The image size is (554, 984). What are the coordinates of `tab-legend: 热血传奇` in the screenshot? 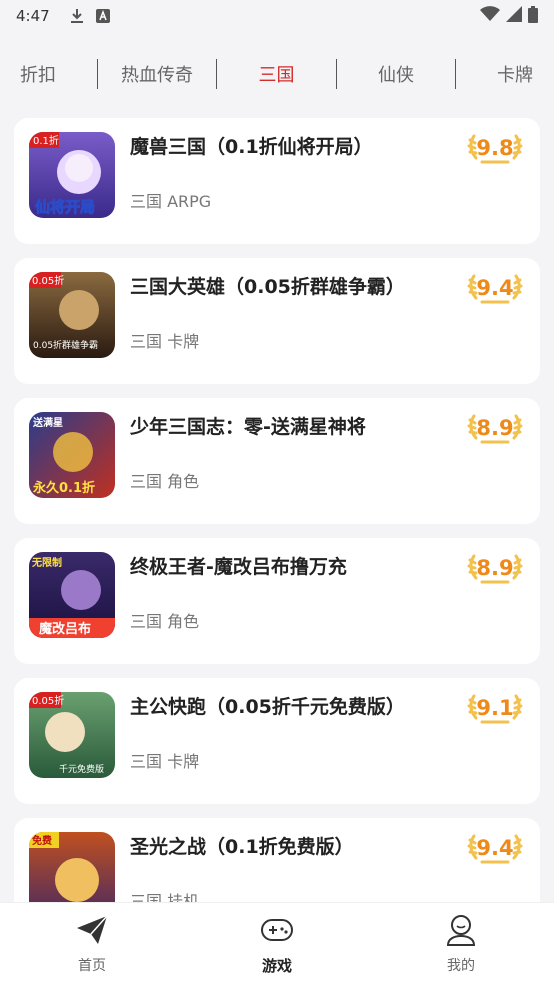 It's located at (157, 74).